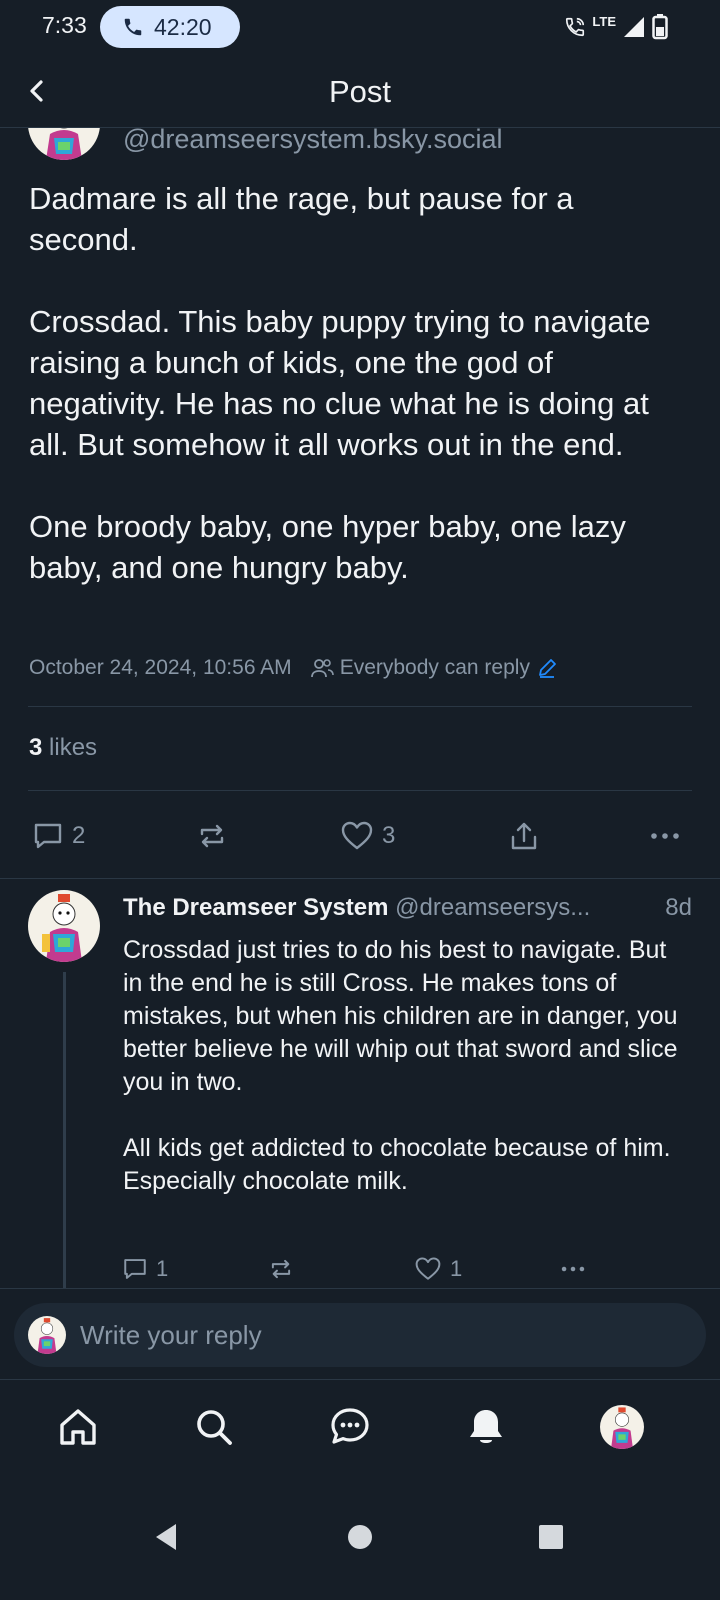  I want to click on triangle-back-icon, so click(166, 1537).